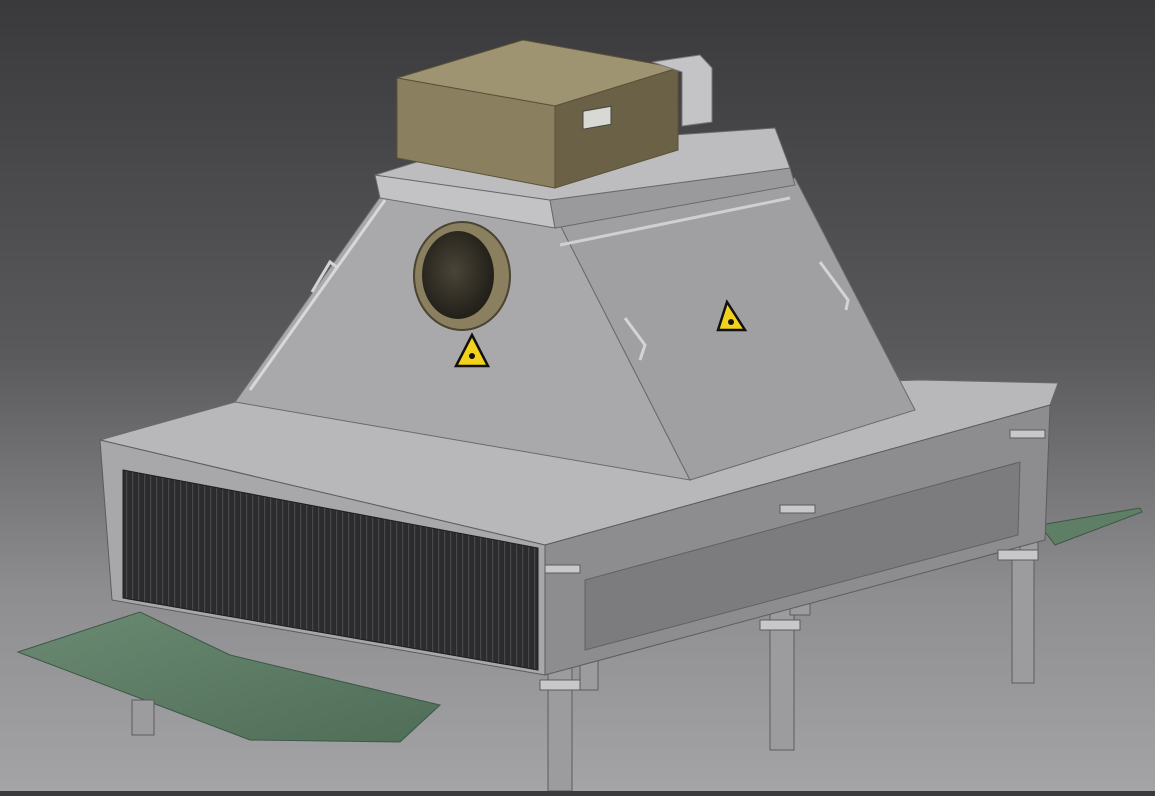 The height and width of the screenshot is (796, 1155). What do you see at coordinates (1091, 526) in the screenshot?
I see `membrane-sheet-right` at bounding box center [1091, 526].